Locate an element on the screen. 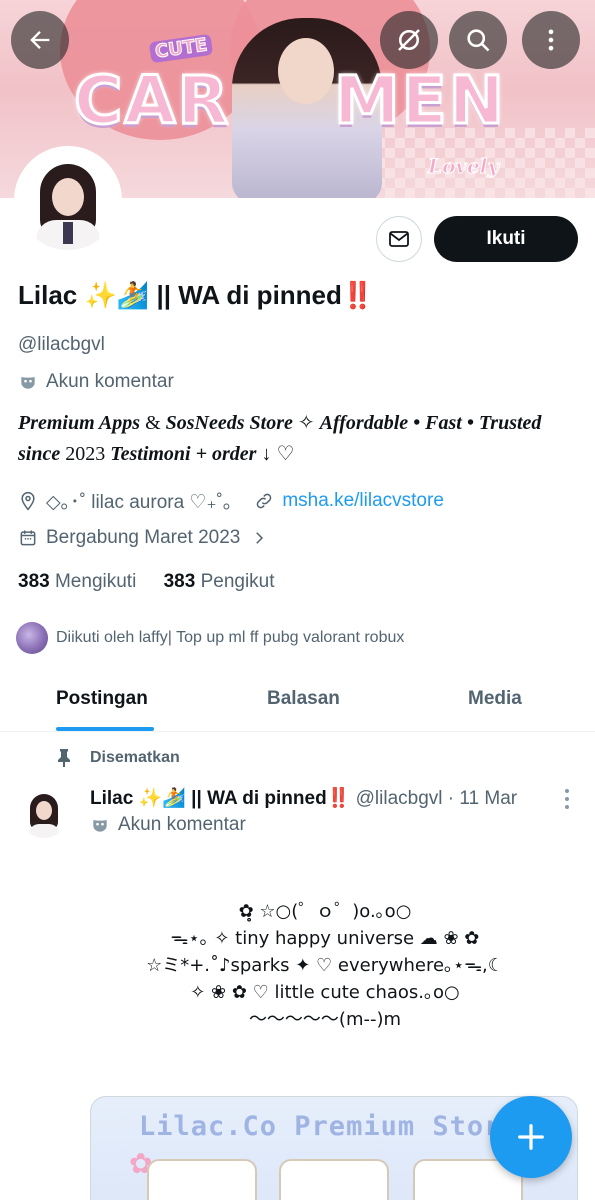 The height and width of the screenshot is (1200, 595). chevron-right-icon is located at coordinates (260, 538).